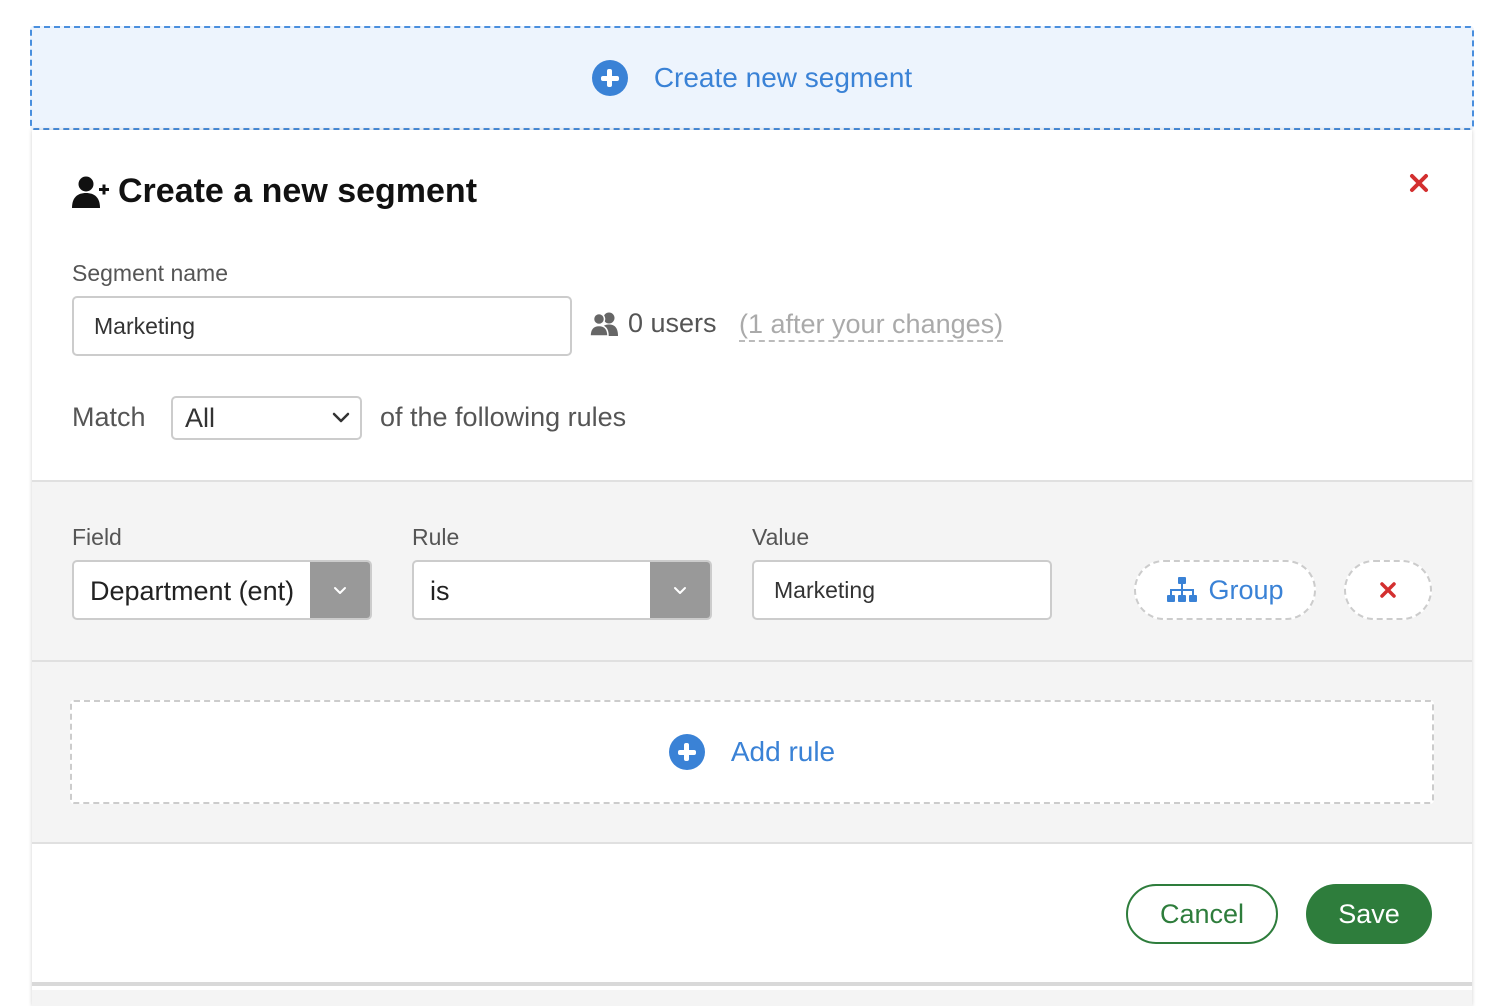  I want to click on add-rule-label: Add rule, so click(783, 751).